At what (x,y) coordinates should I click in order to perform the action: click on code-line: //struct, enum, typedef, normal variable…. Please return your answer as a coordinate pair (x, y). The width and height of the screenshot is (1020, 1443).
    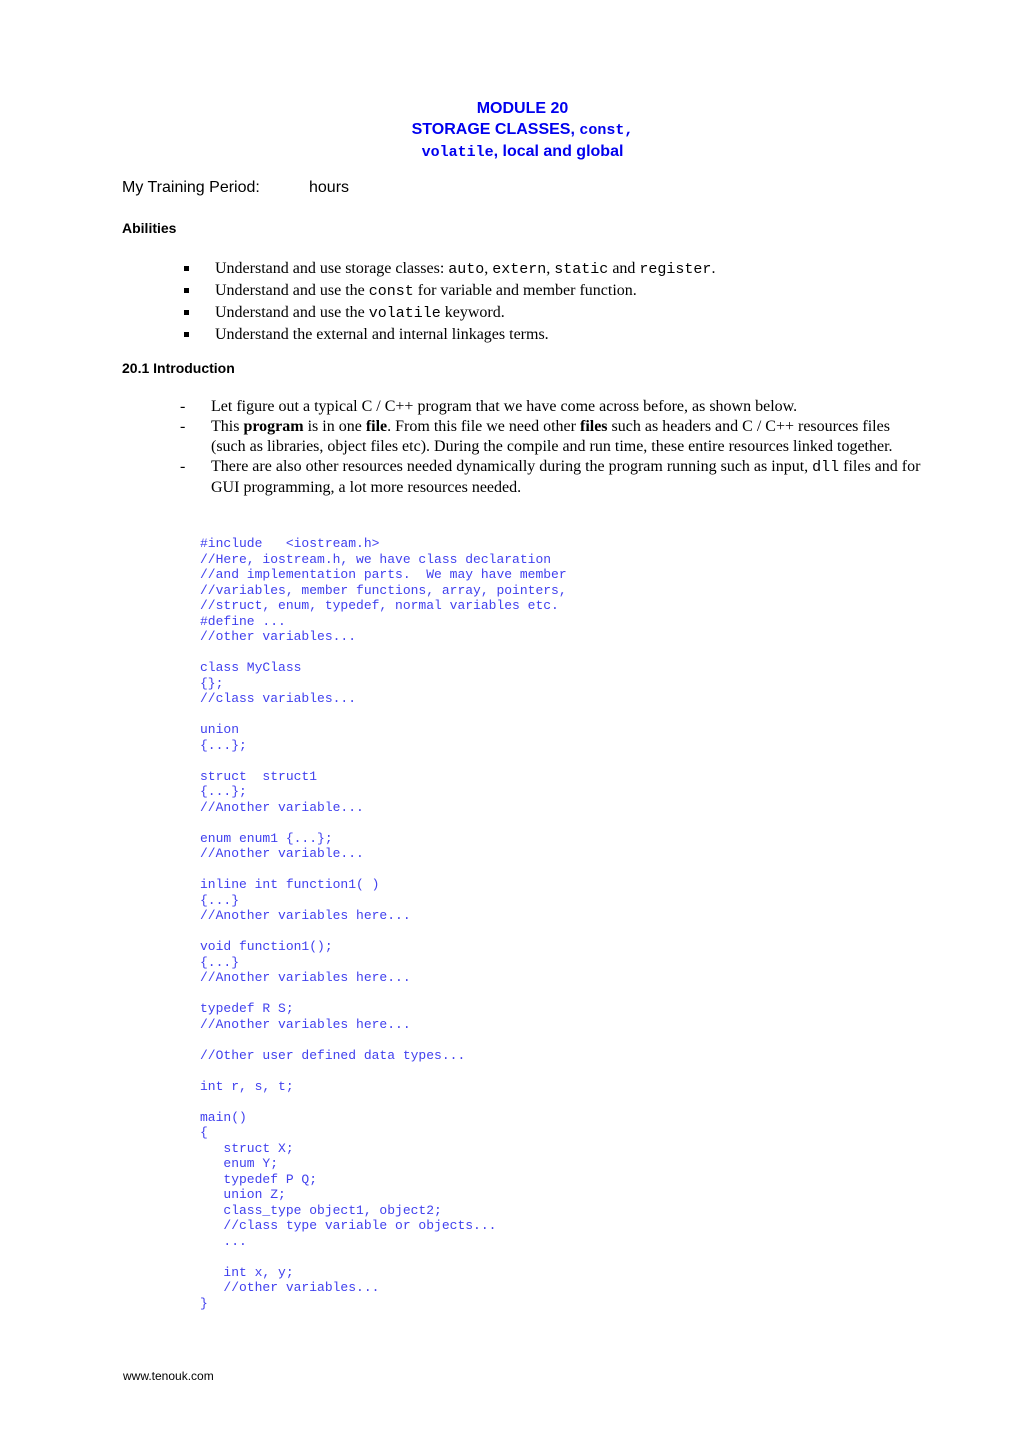
    Looking at the image, I should click on (379, 605).